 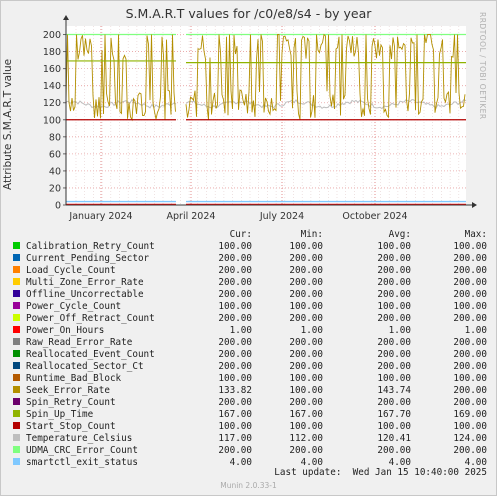 I want to click on legend-series: Reallocated_Sector_Ct, so click(x=109, y=367).